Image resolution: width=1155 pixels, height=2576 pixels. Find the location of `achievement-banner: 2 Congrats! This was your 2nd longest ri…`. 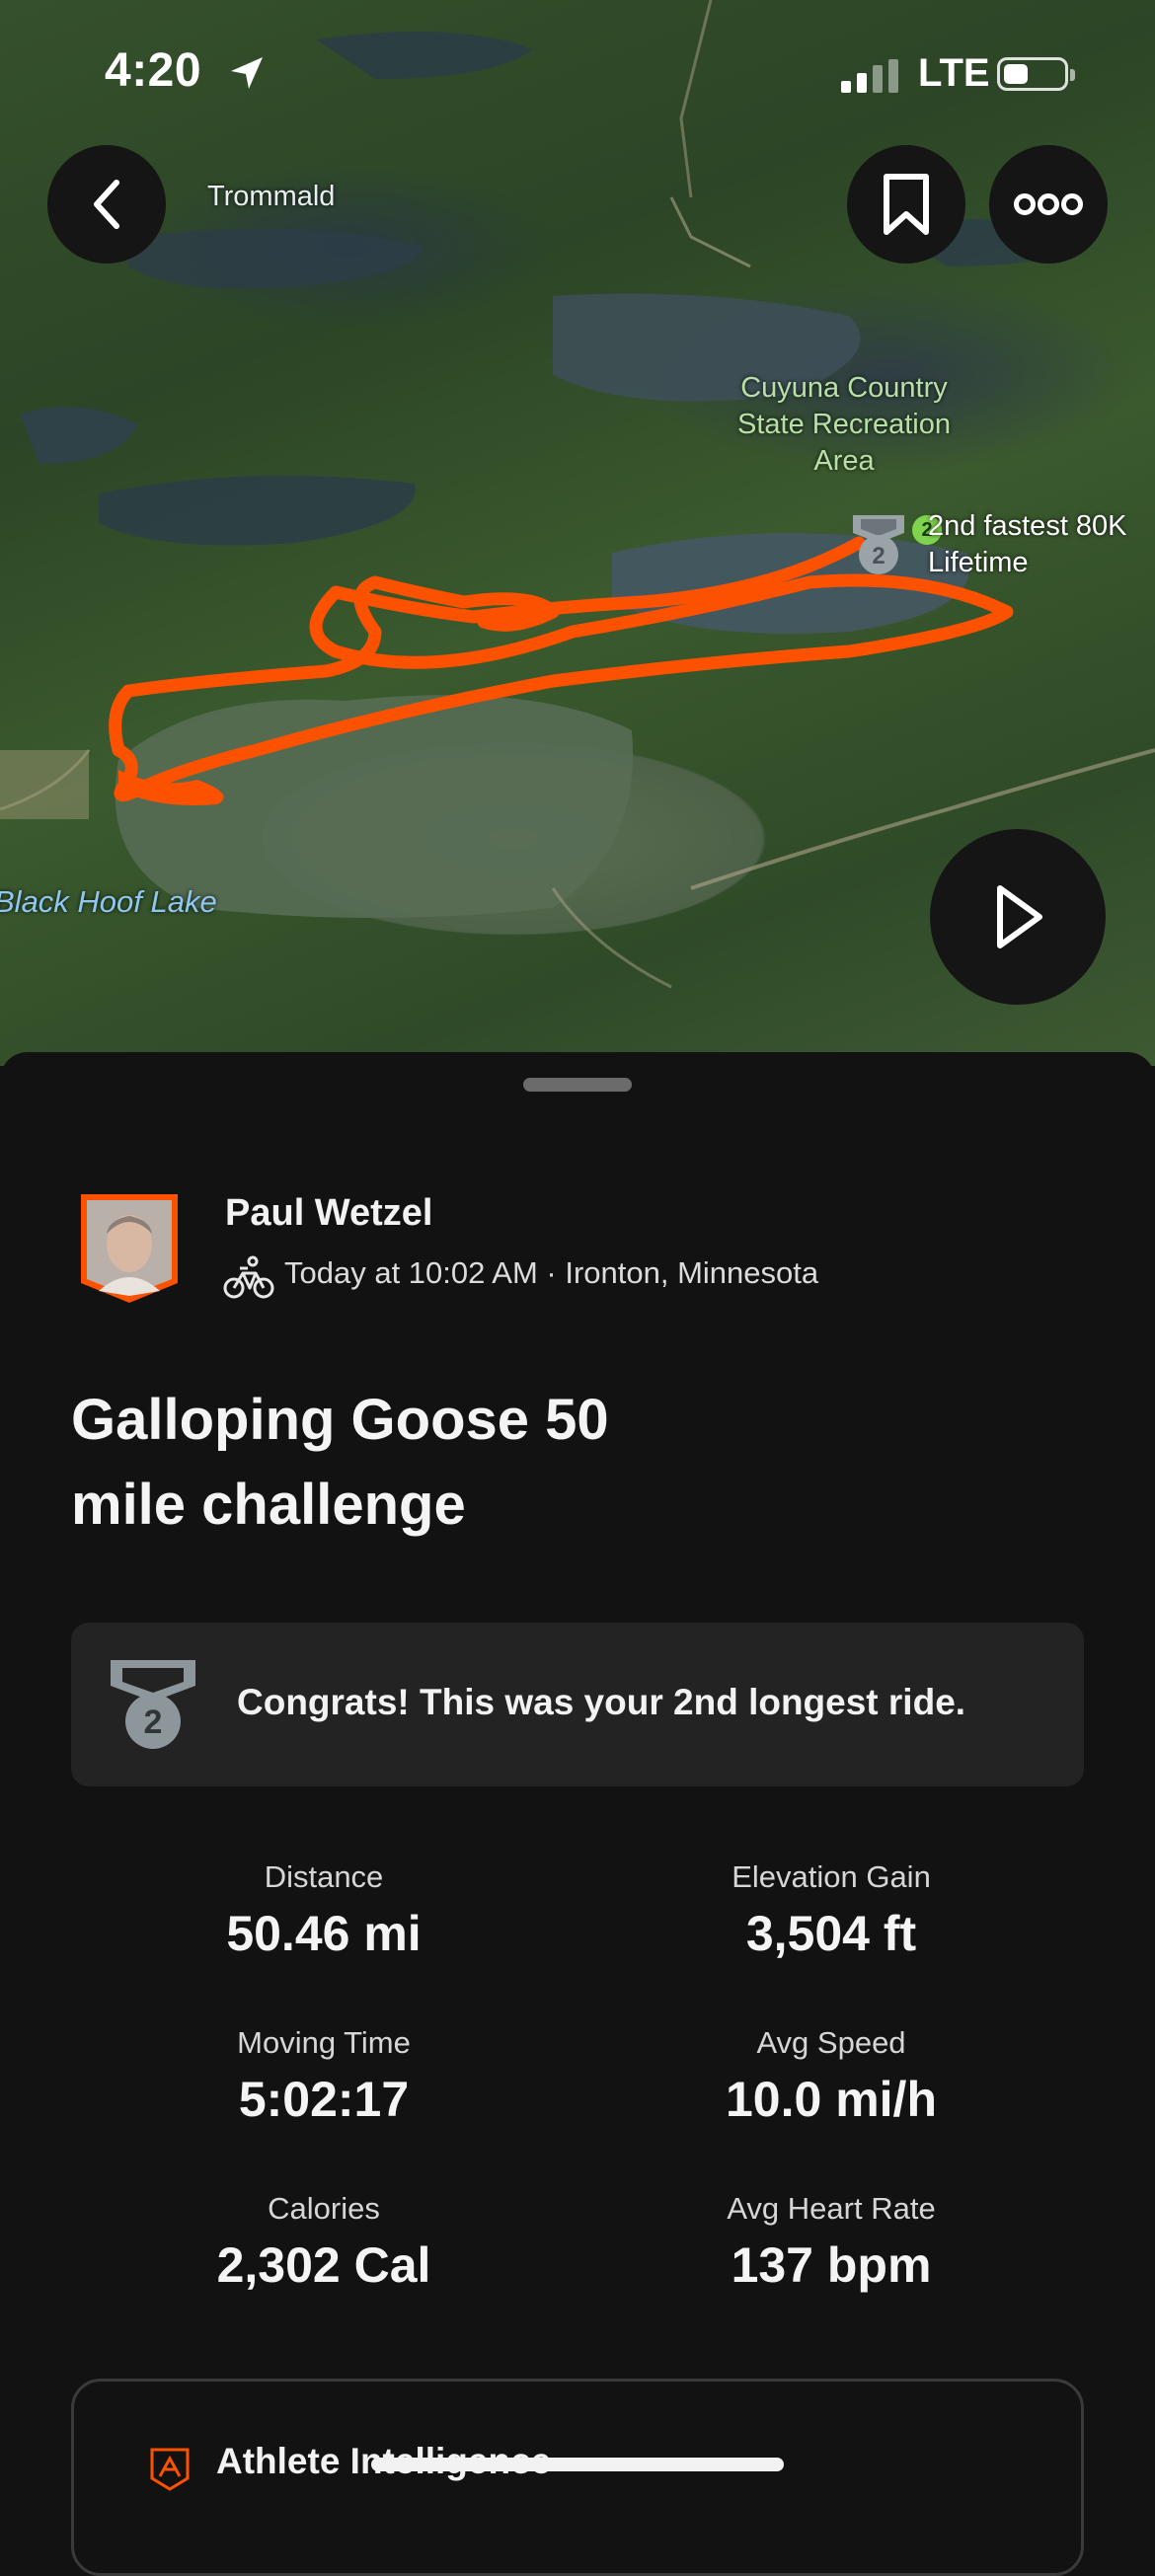

achievement-banner: 2 Congrats! This was your 2nd longest ri… is located at coordinates (577, 1705).